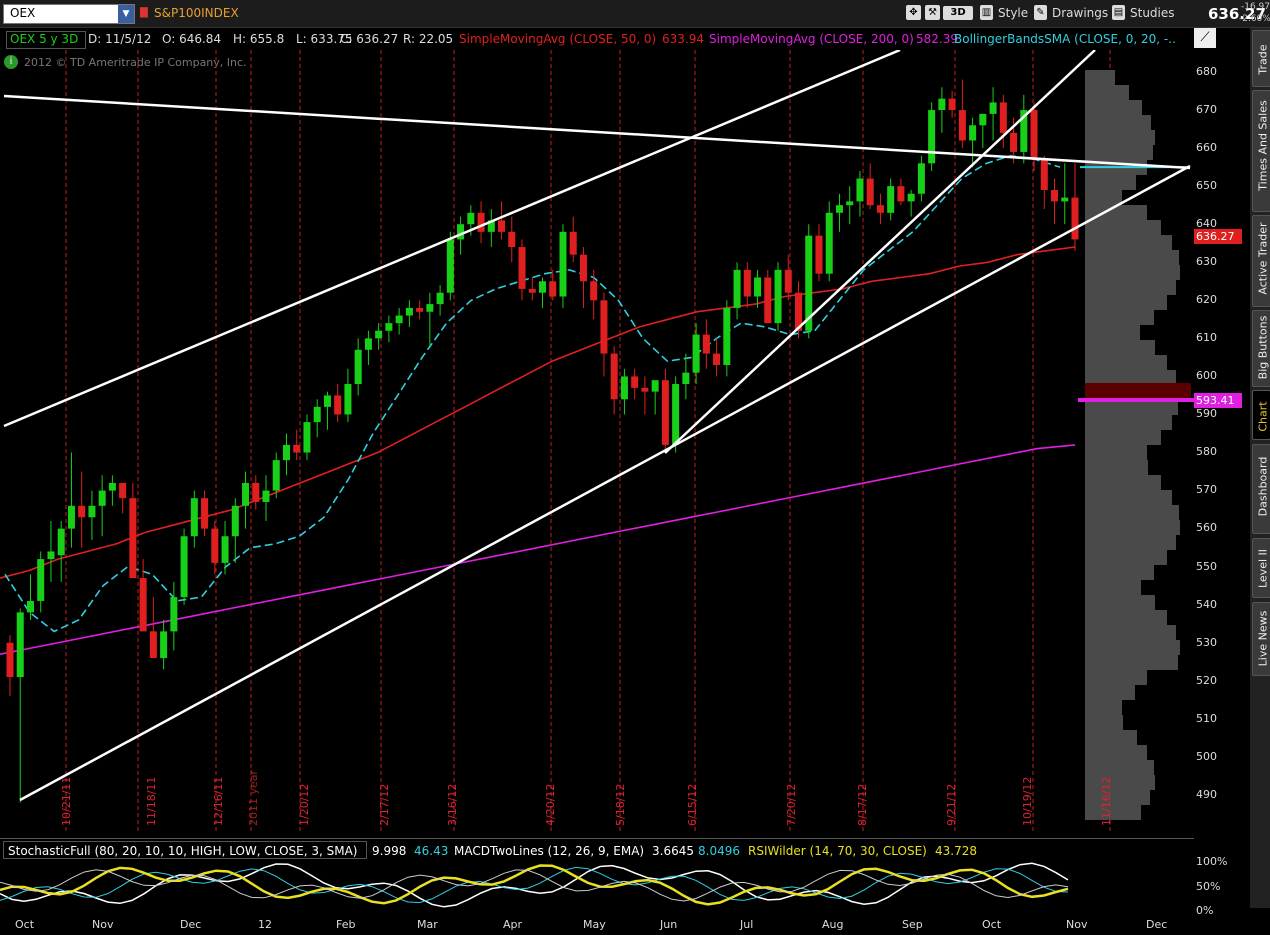  Describe the element at coordinates (912, 924) in the screenshot. I see `month-label: Sep` at that location.